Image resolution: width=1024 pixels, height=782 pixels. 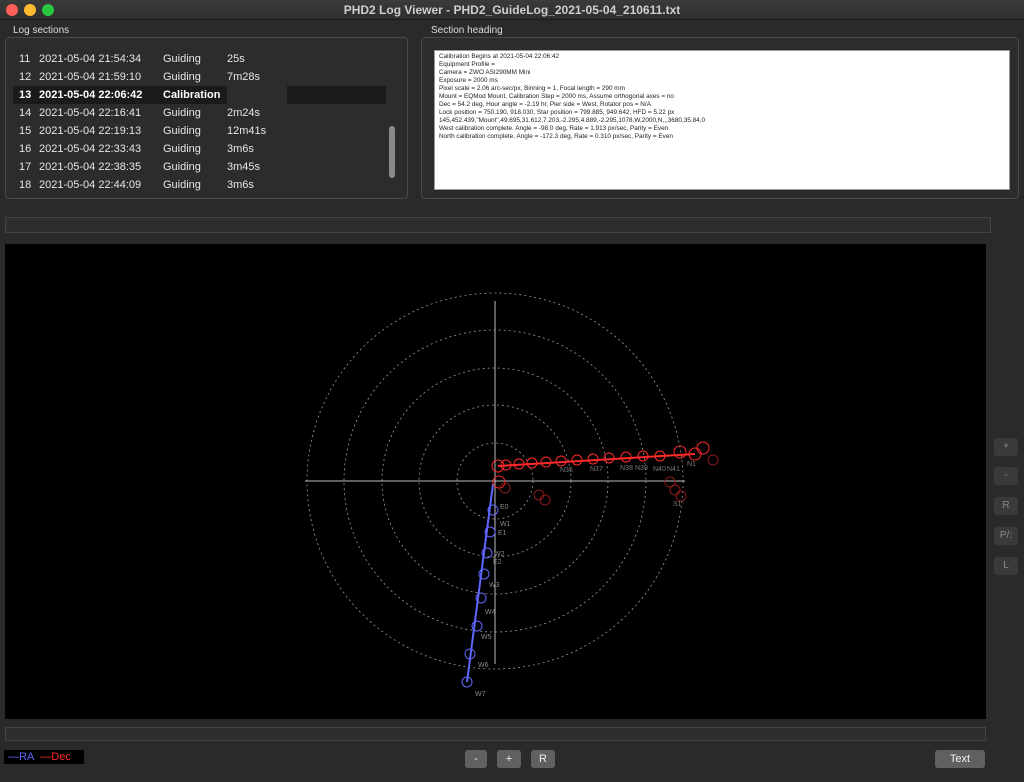 What do you see at coordinates (659, 469) in the screenshot?
I see `dec-step-label: N40` at bounding box center [659, 469].